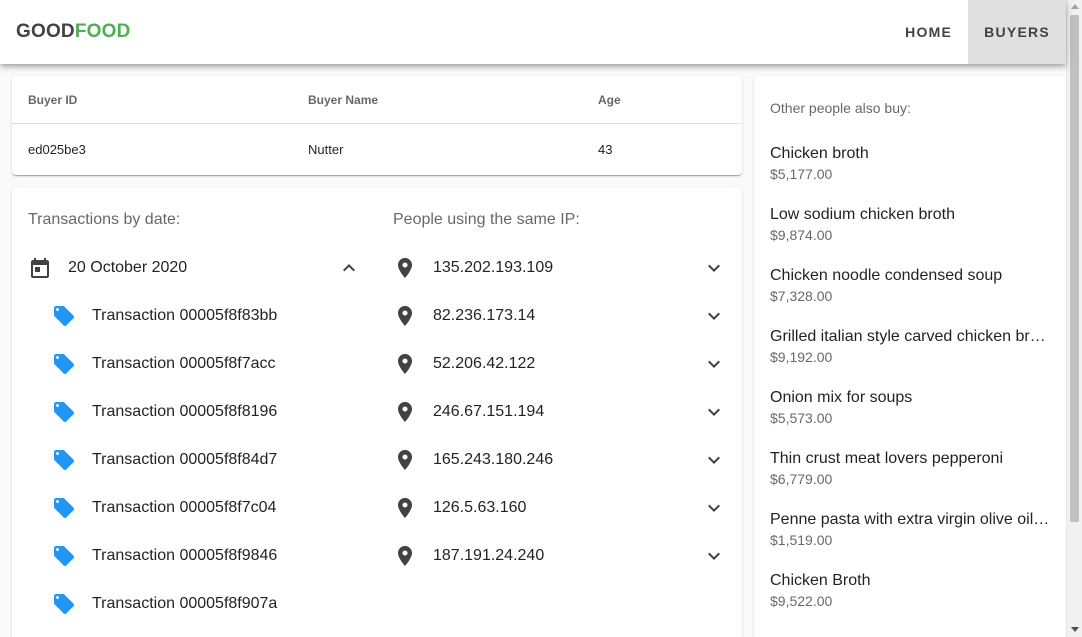  Describe the element at coordinates (559, 412) in the screenshot. I see `same-ip-item: 246.67.151.194` at that location.